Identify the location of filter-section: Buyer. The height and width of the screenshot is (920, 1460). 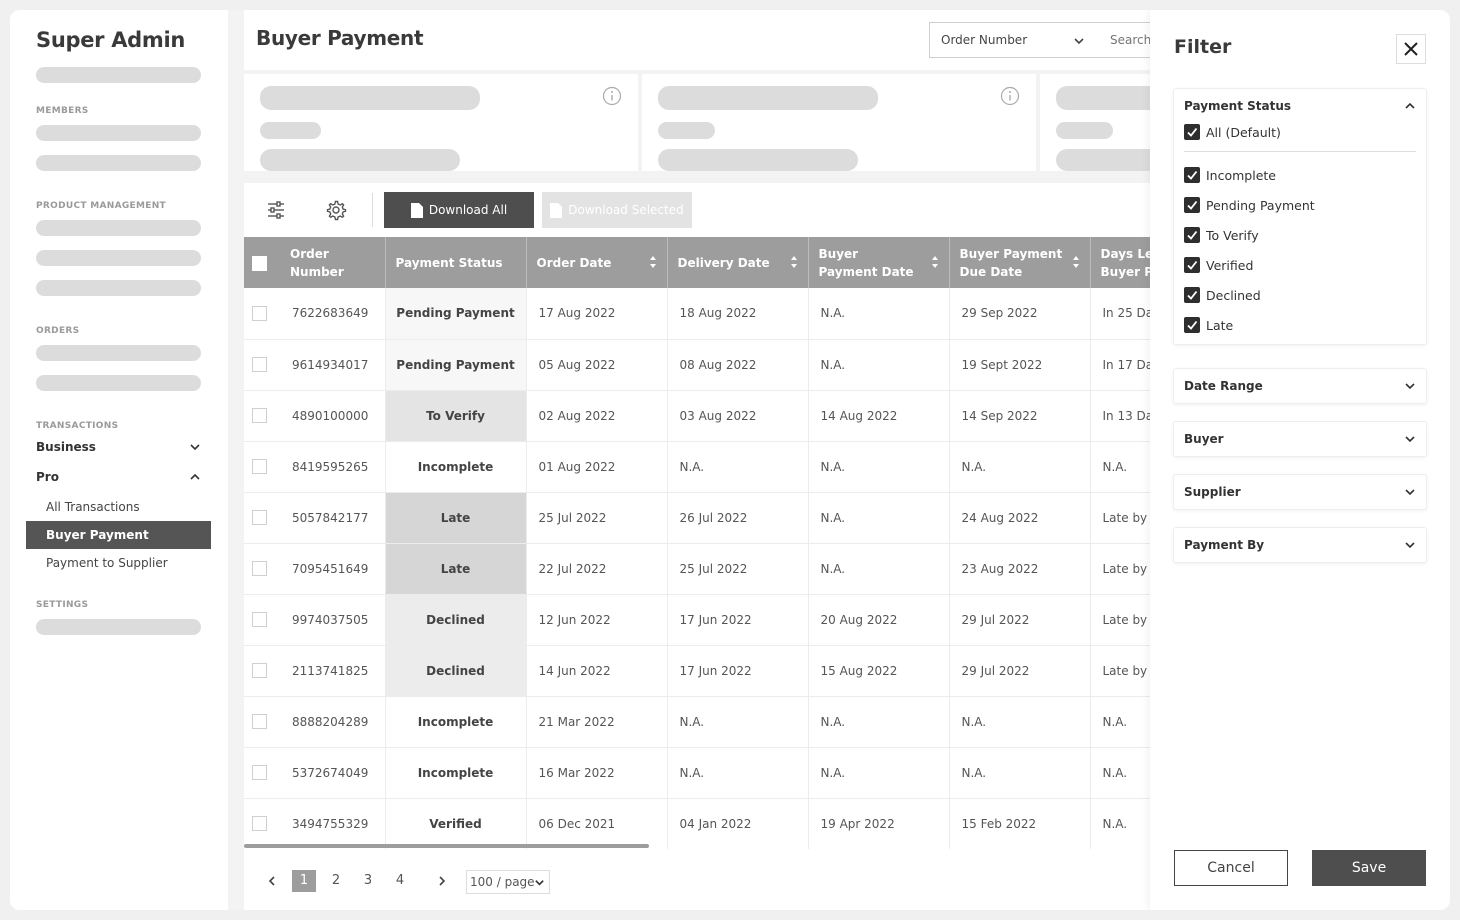
(1300, 439).